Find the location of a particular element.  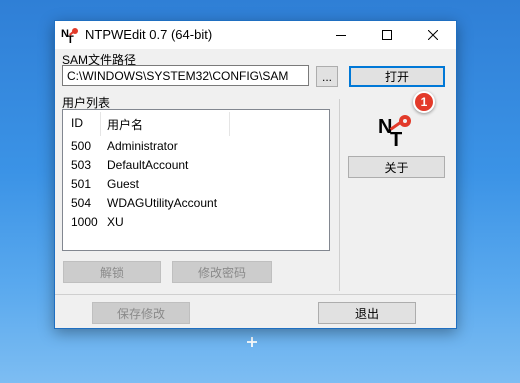

user-id: 503 is located at coordinates (81, 165).